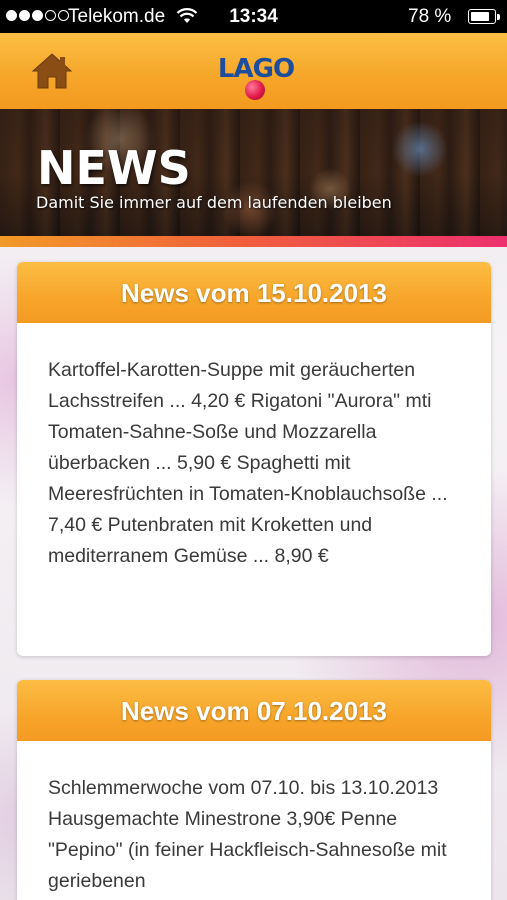 Image resolution: width=507 pixels, height=900 pixels. I want to click on lago-logo: LAGO, so click(256, 76).